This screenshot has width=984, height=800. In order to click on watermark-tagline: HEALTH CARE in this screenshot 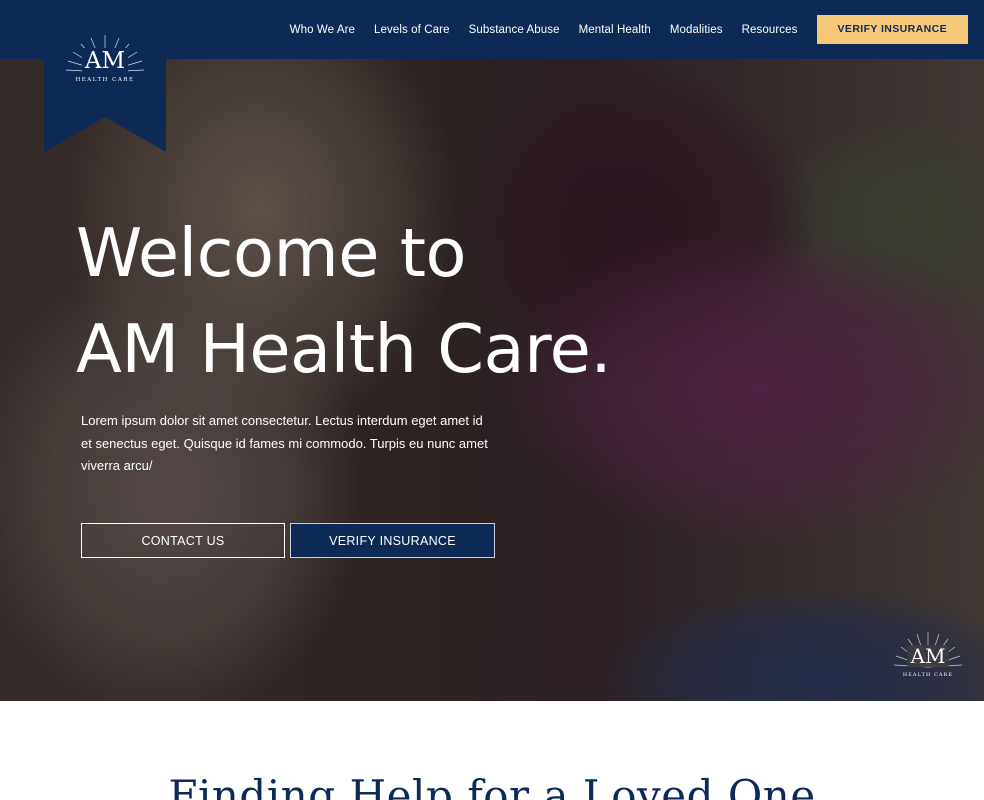, I will do `click(928, 675)`.